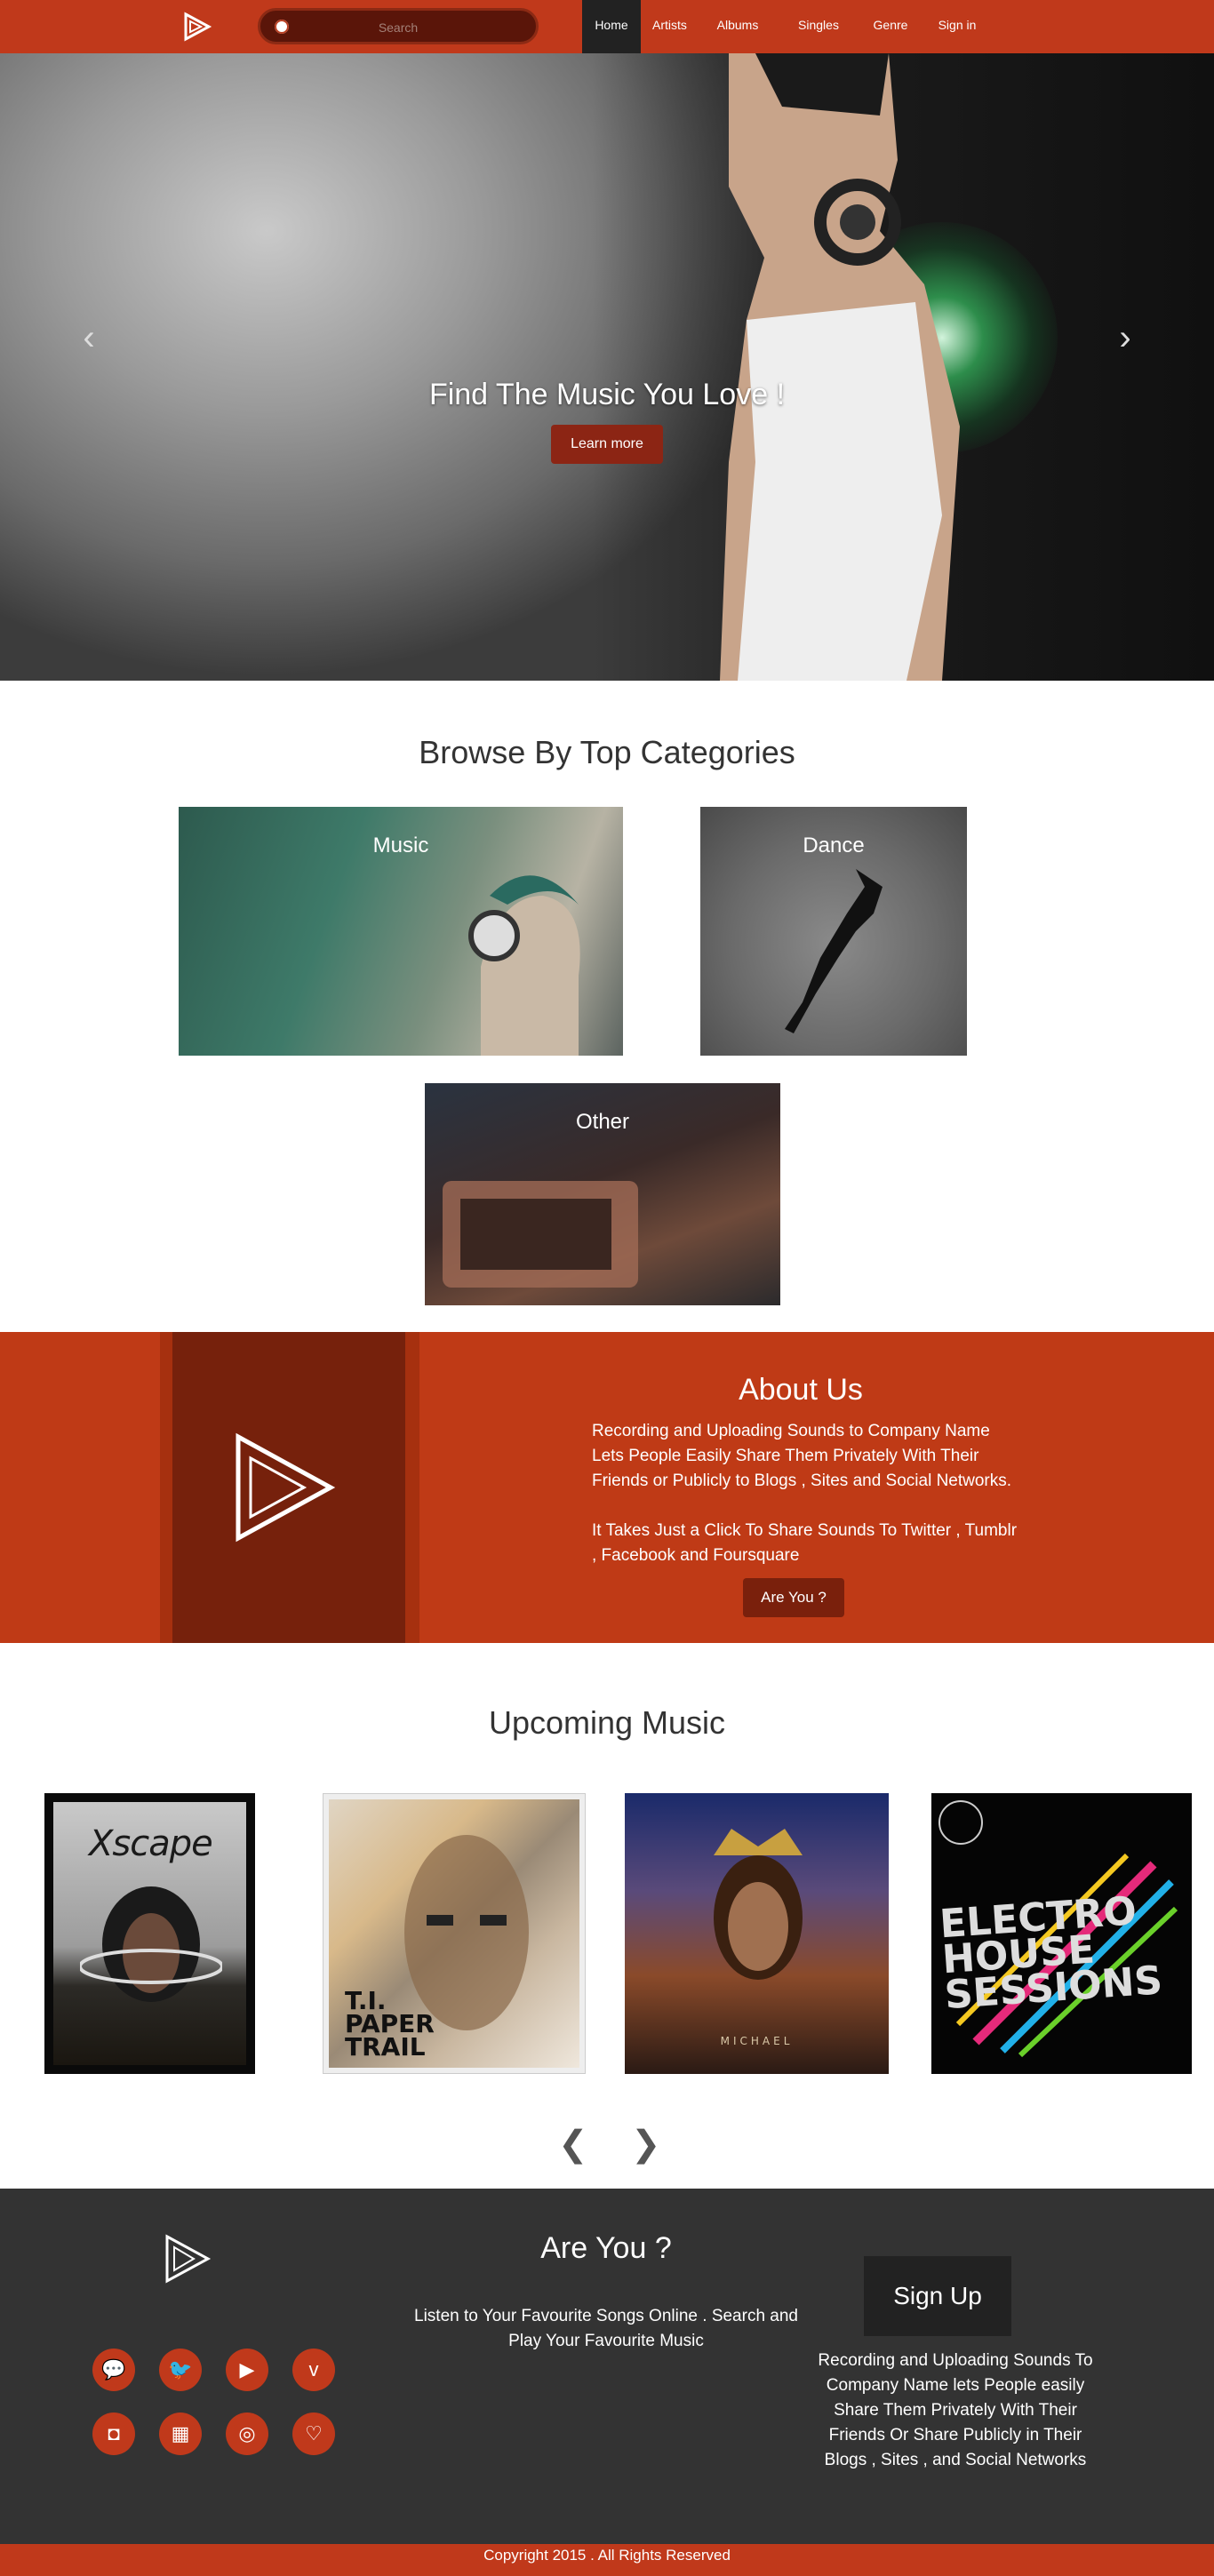 This screenshot has height=2576, width=1214. What do you see at coordinates (938, 2296) in the screenshot?
I see `sign-up-button: Sign Up` at bounding box center [938, 2296].